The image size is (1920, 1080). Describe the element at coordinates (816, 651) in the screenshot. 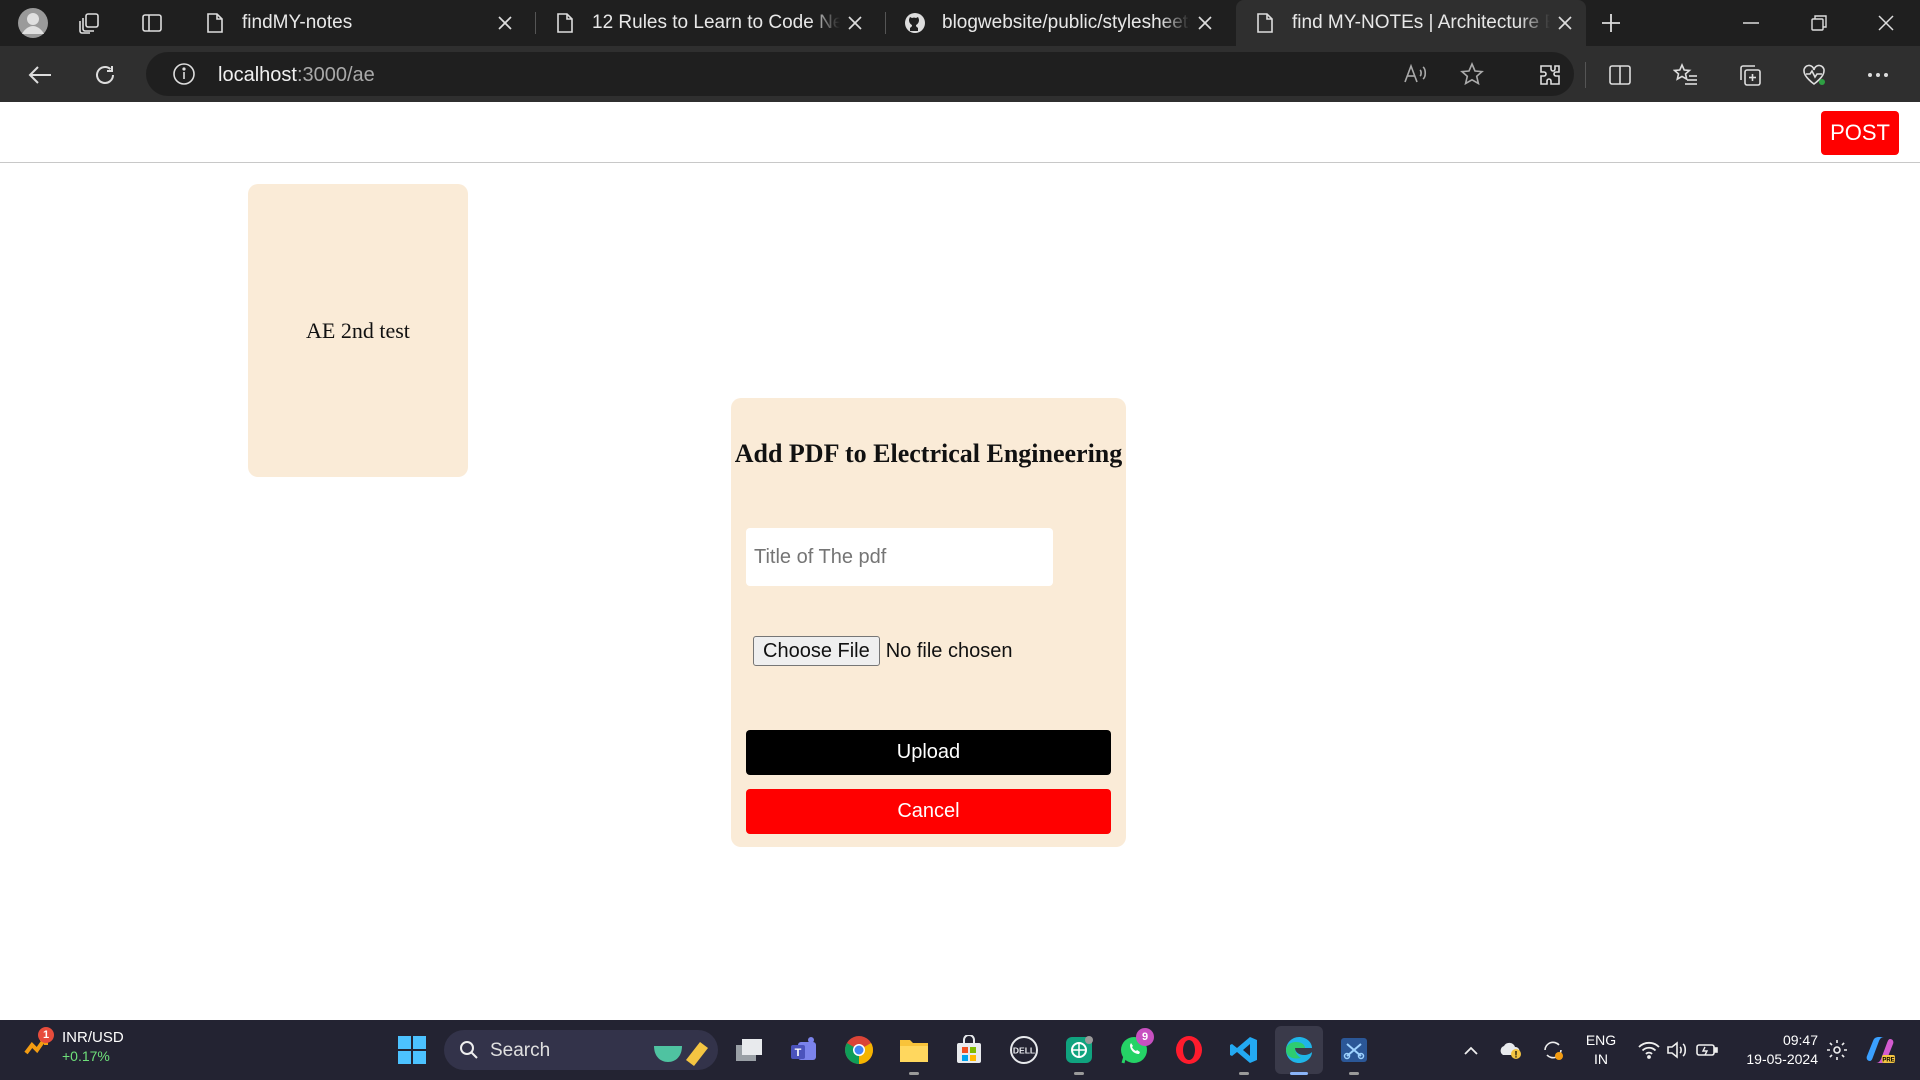

I see `choose-file-button: Choose File` at that location.